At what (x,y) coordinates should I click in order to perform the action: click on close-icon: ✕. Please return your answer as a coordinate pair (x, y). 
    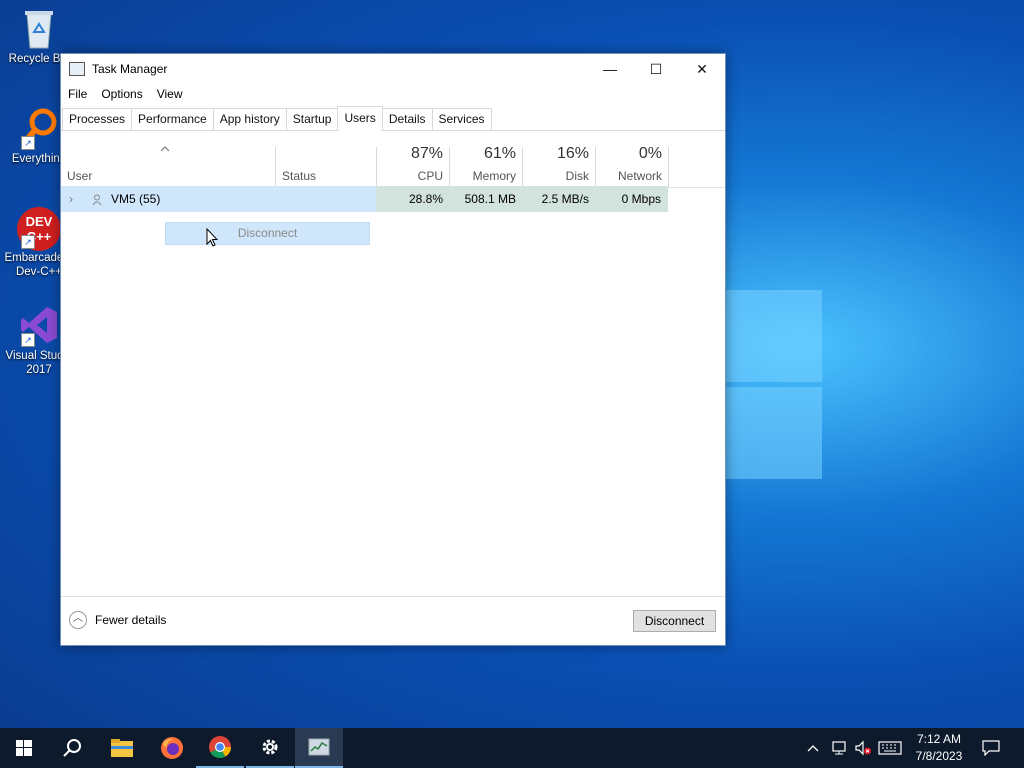
    Looking at the image, I should click on (702, 68).